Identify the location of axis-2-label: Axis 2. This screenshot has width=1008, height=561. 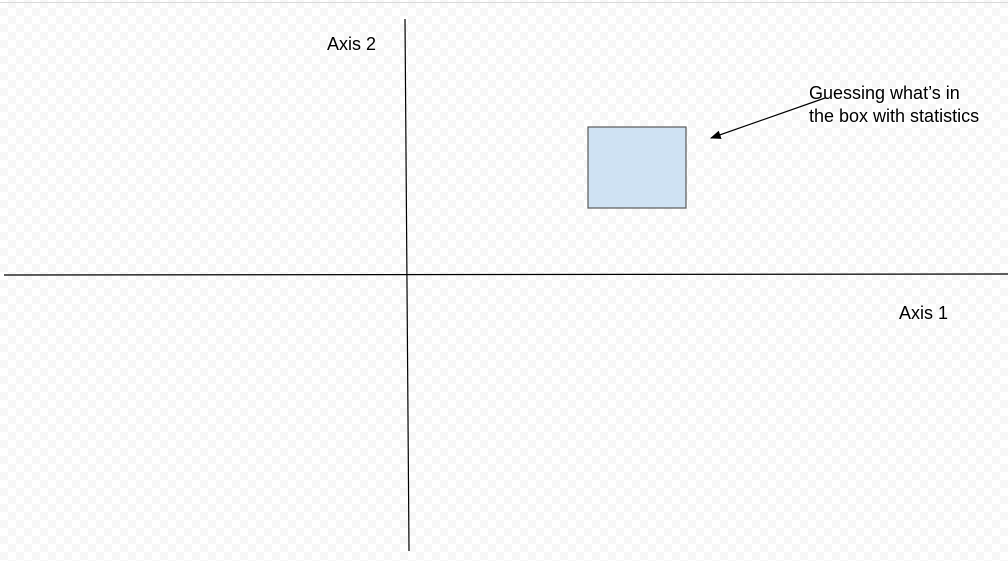
(352, 44).